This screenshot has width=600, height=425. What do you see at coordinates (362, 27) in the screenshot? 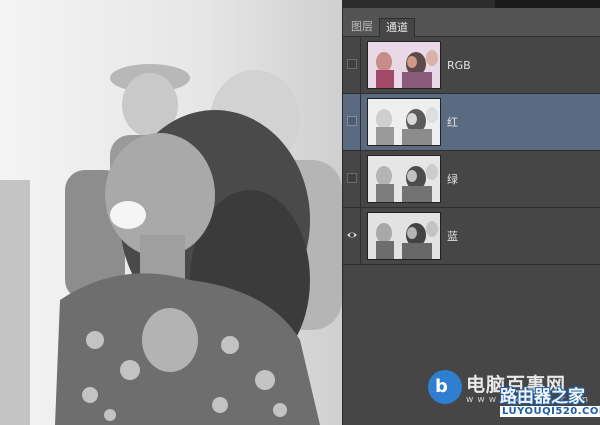
I see `tab-layers: 图层` at bounding box center [362, 27].